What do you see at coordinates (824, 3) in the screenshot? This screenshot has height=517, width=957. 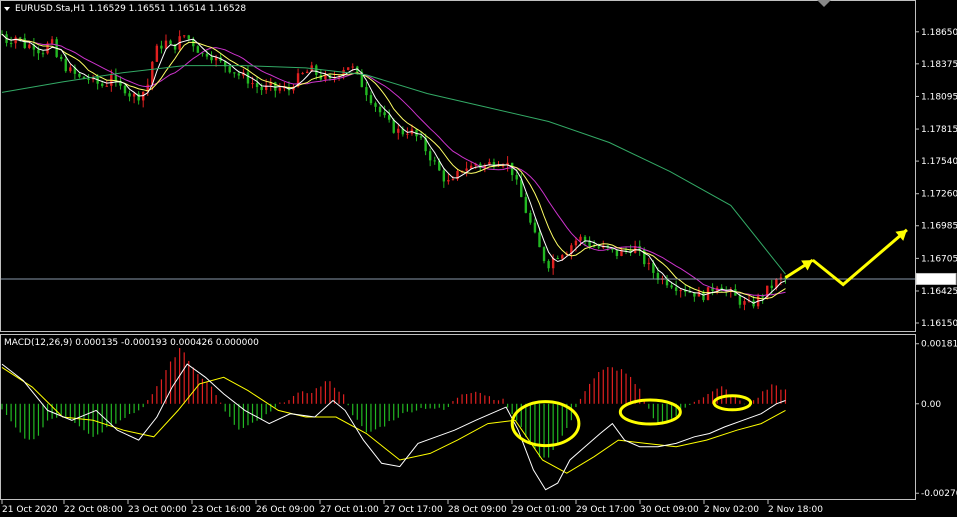 I see `corner-arrow-icon` at bounding box center [824, 3].